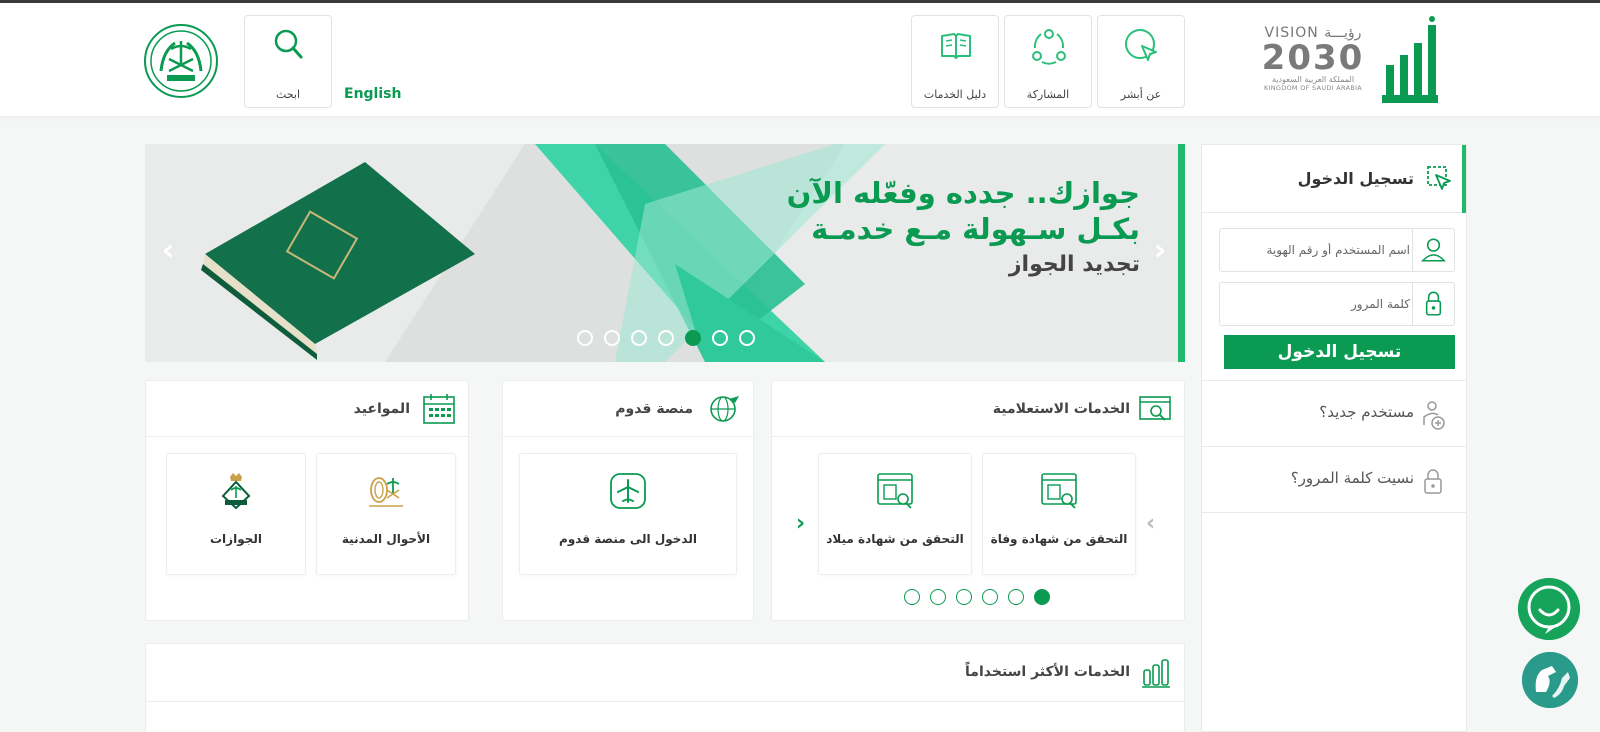 This screenshot has height=732, width=1600. I want to click on browser-search-icon, so click(1155, 408).